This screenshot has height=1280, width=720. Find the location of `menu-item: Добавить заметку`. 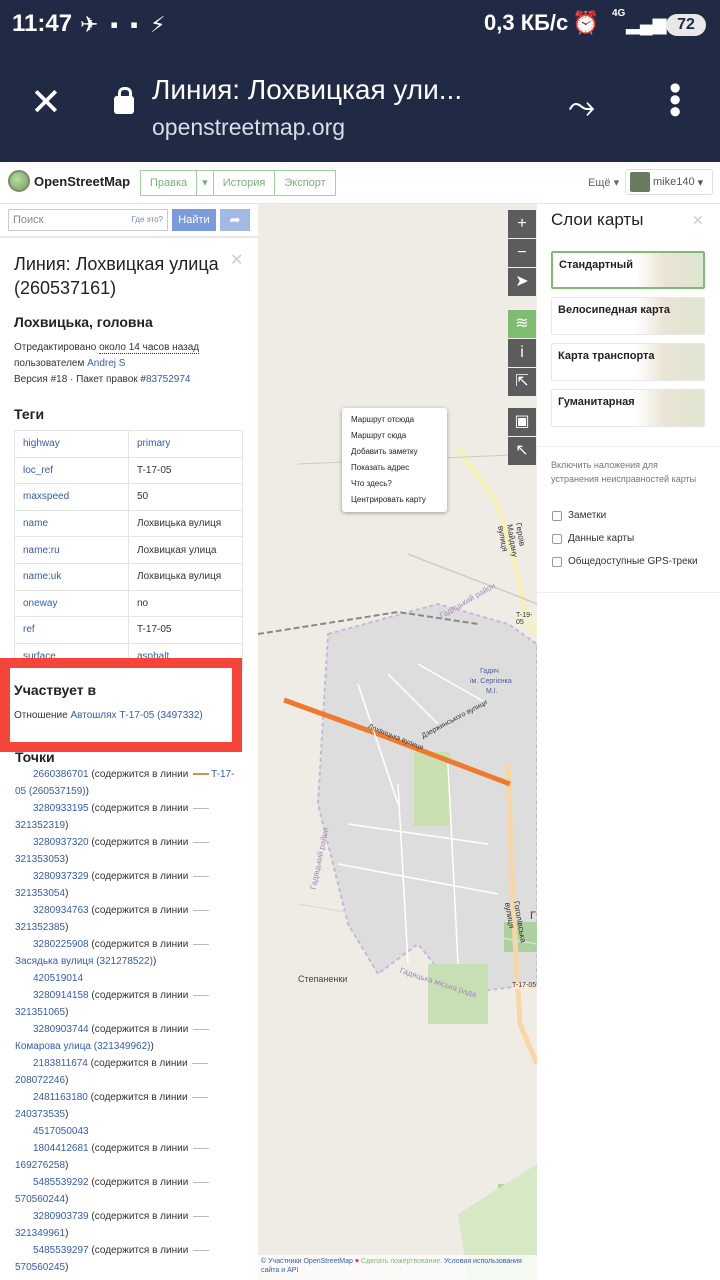

menu-item: Добавить заметку is located at coordinates (399, 452).